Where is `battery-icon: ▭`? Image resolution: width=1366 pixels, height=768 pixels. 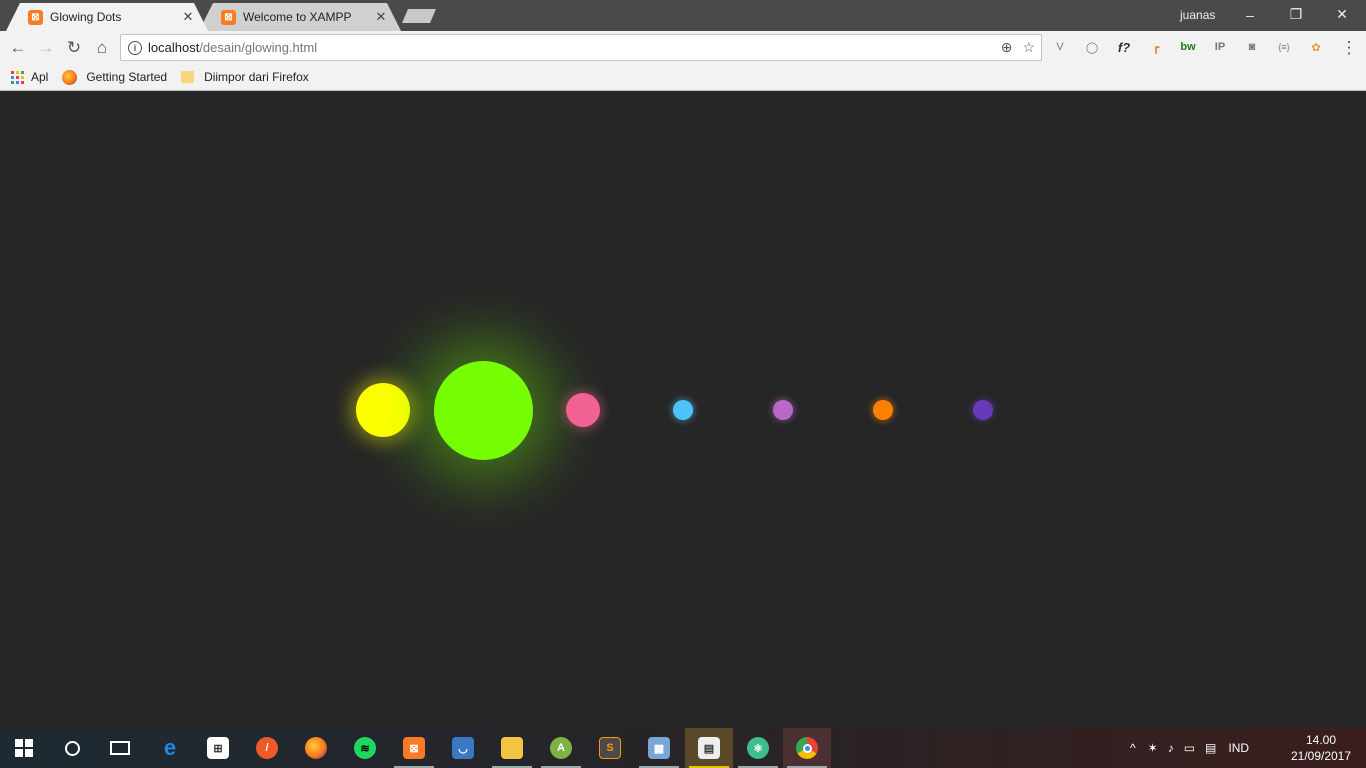 battery-icon: ▭ is located at coordinates (1189, 748).